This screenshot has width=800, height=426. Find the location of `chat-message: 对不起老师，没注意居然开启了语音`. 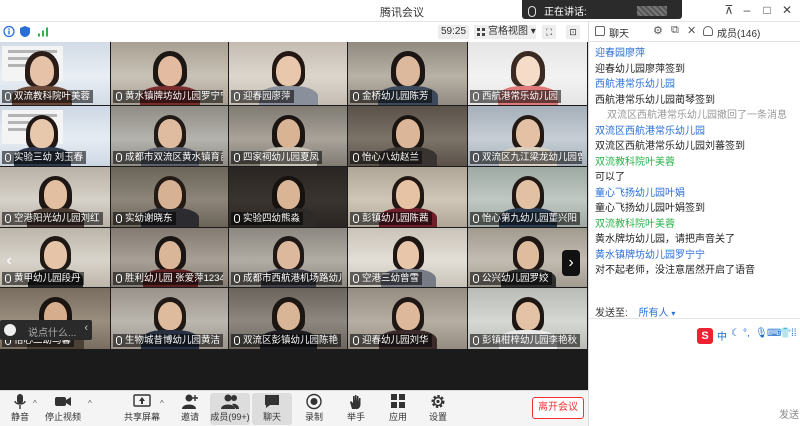

chat-message: 对不起老师，没注意居然开启了语音 is located at coordinates (675, 270).